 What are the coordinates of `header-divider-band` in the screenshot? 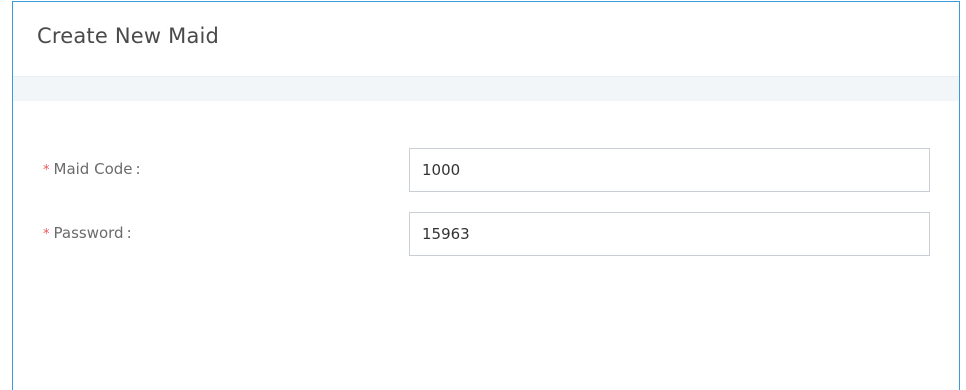 It's located at (486, 89).